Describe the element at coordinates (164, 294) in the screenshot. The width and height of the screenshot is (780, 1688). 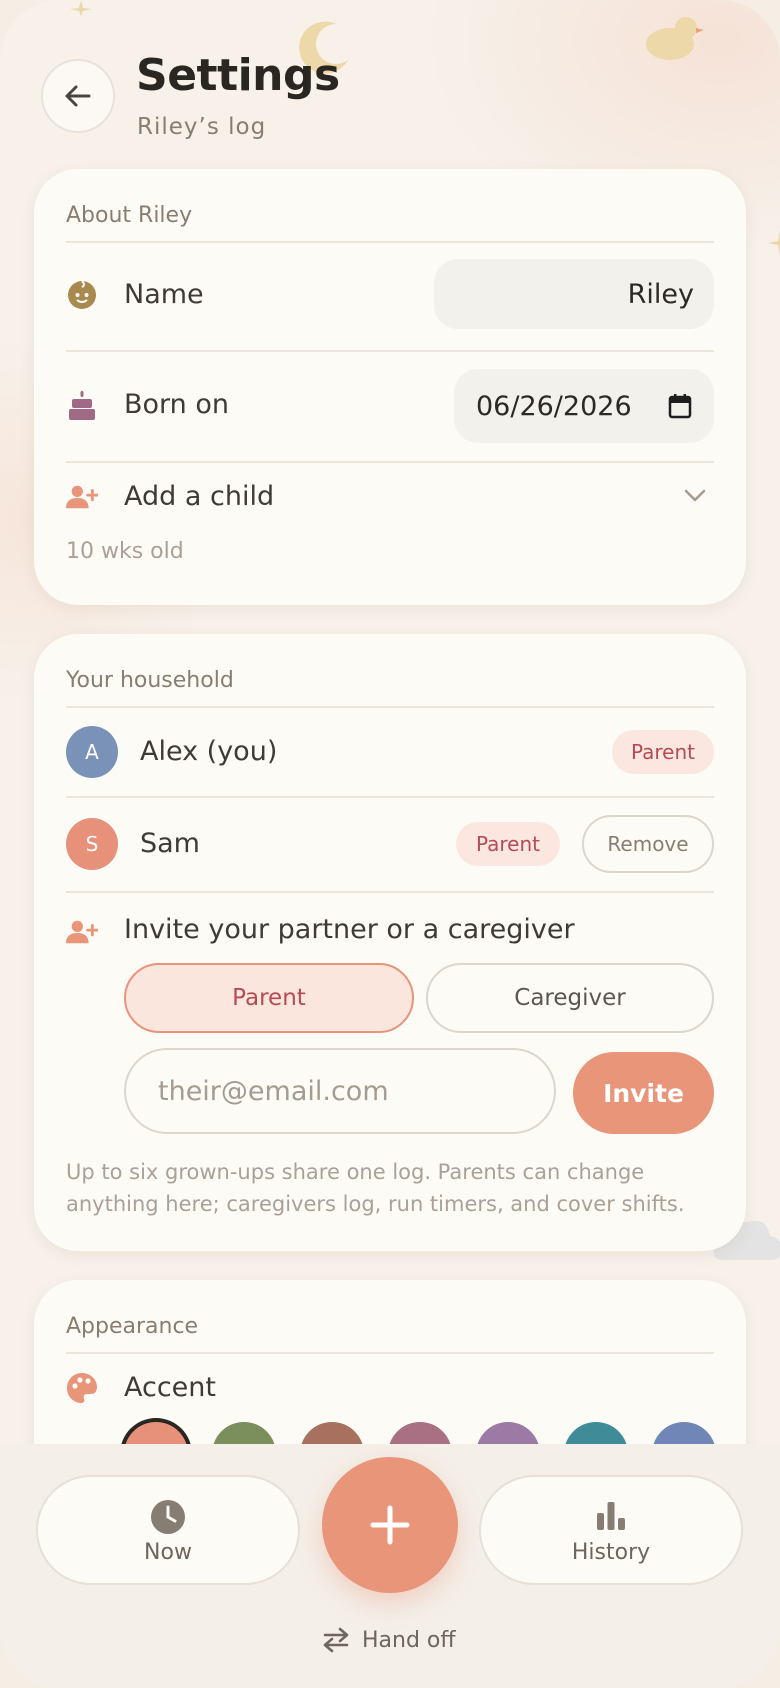
I see `name-label: Name` at that location.